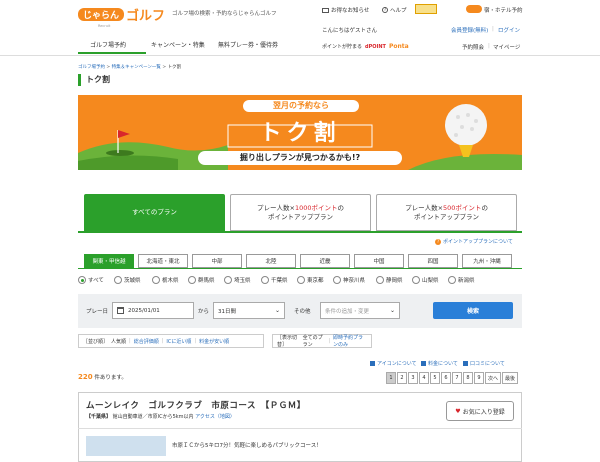 This screenshot has height=462, width=600. What do you see at coordinates (438, 241) in the screenshot?
I see `question-icon: ?` at bounding box center [438, 241].